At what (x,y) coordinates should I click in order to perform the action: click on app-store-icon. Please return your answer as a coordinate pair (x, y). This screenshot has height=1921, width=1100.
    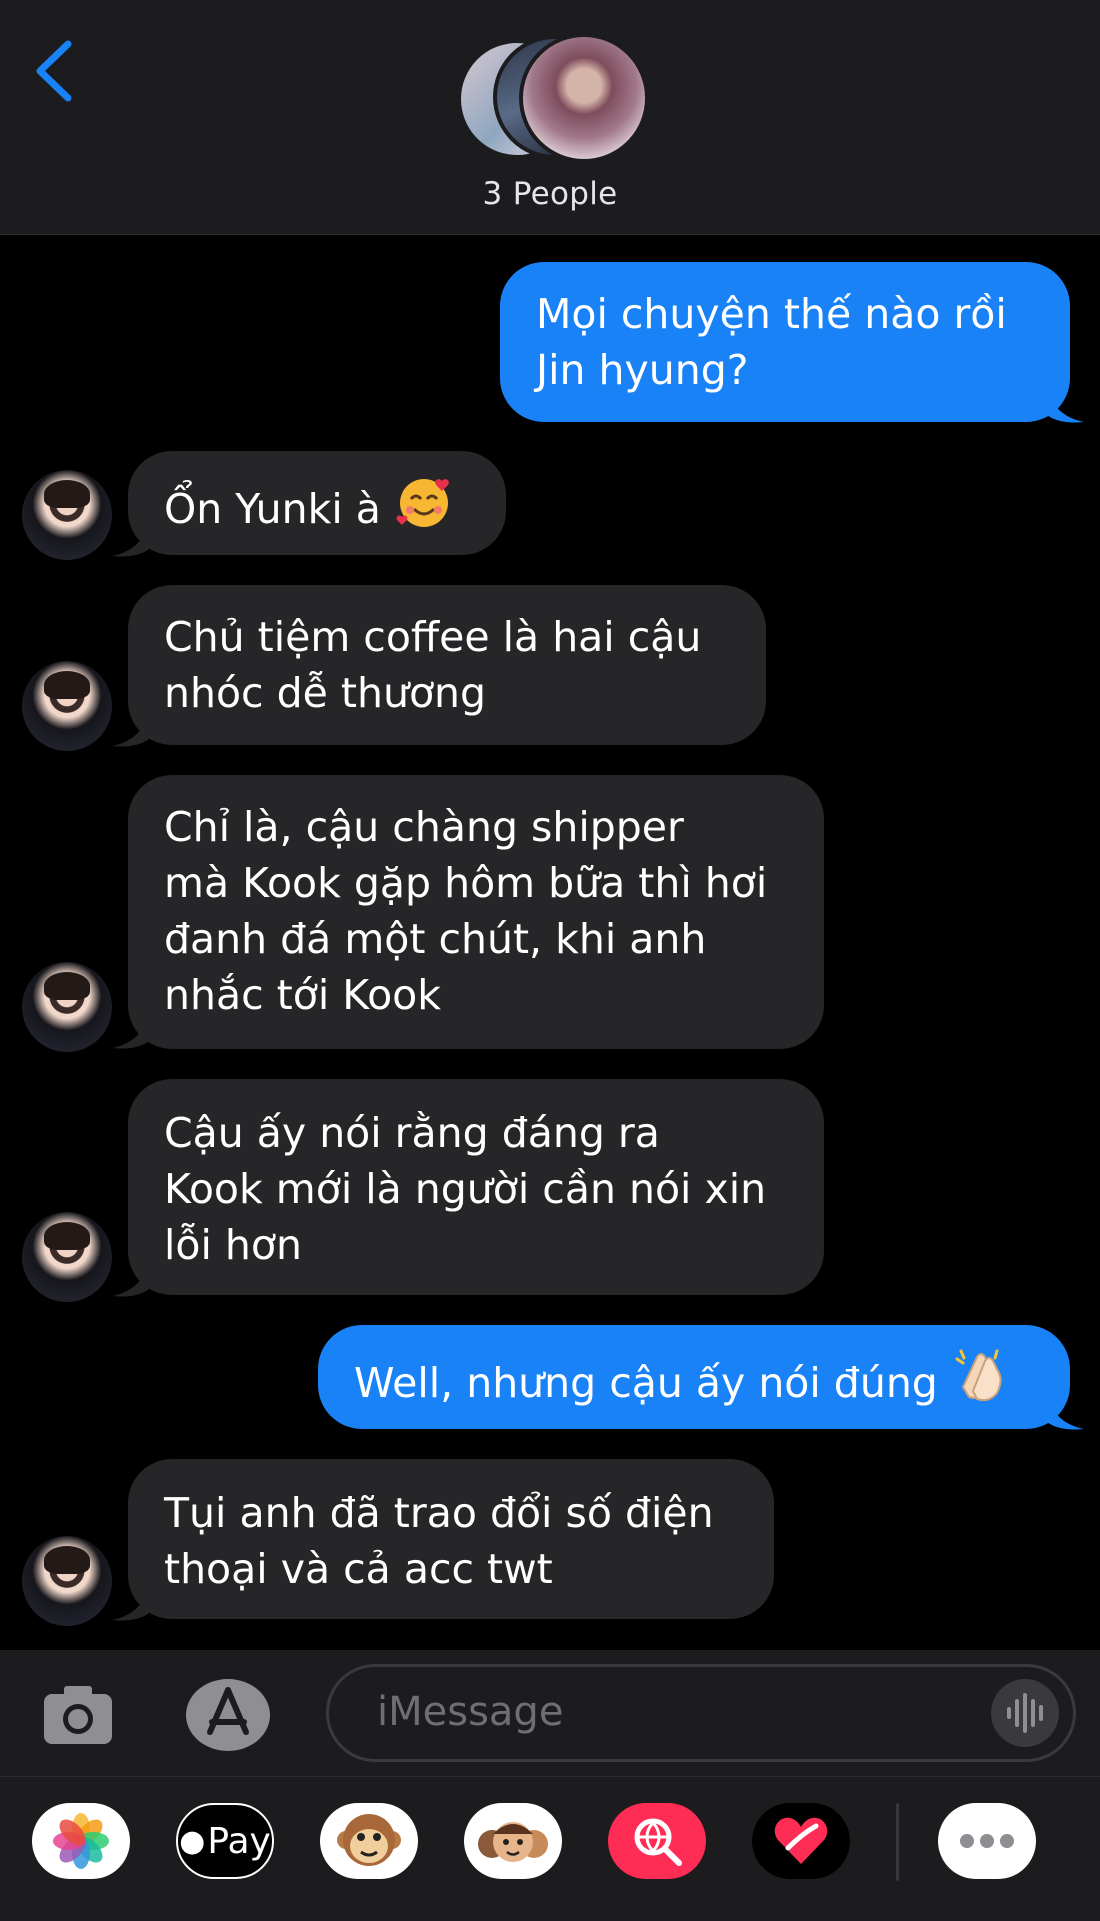
    Looking at the image, I should click on (228, 1715).